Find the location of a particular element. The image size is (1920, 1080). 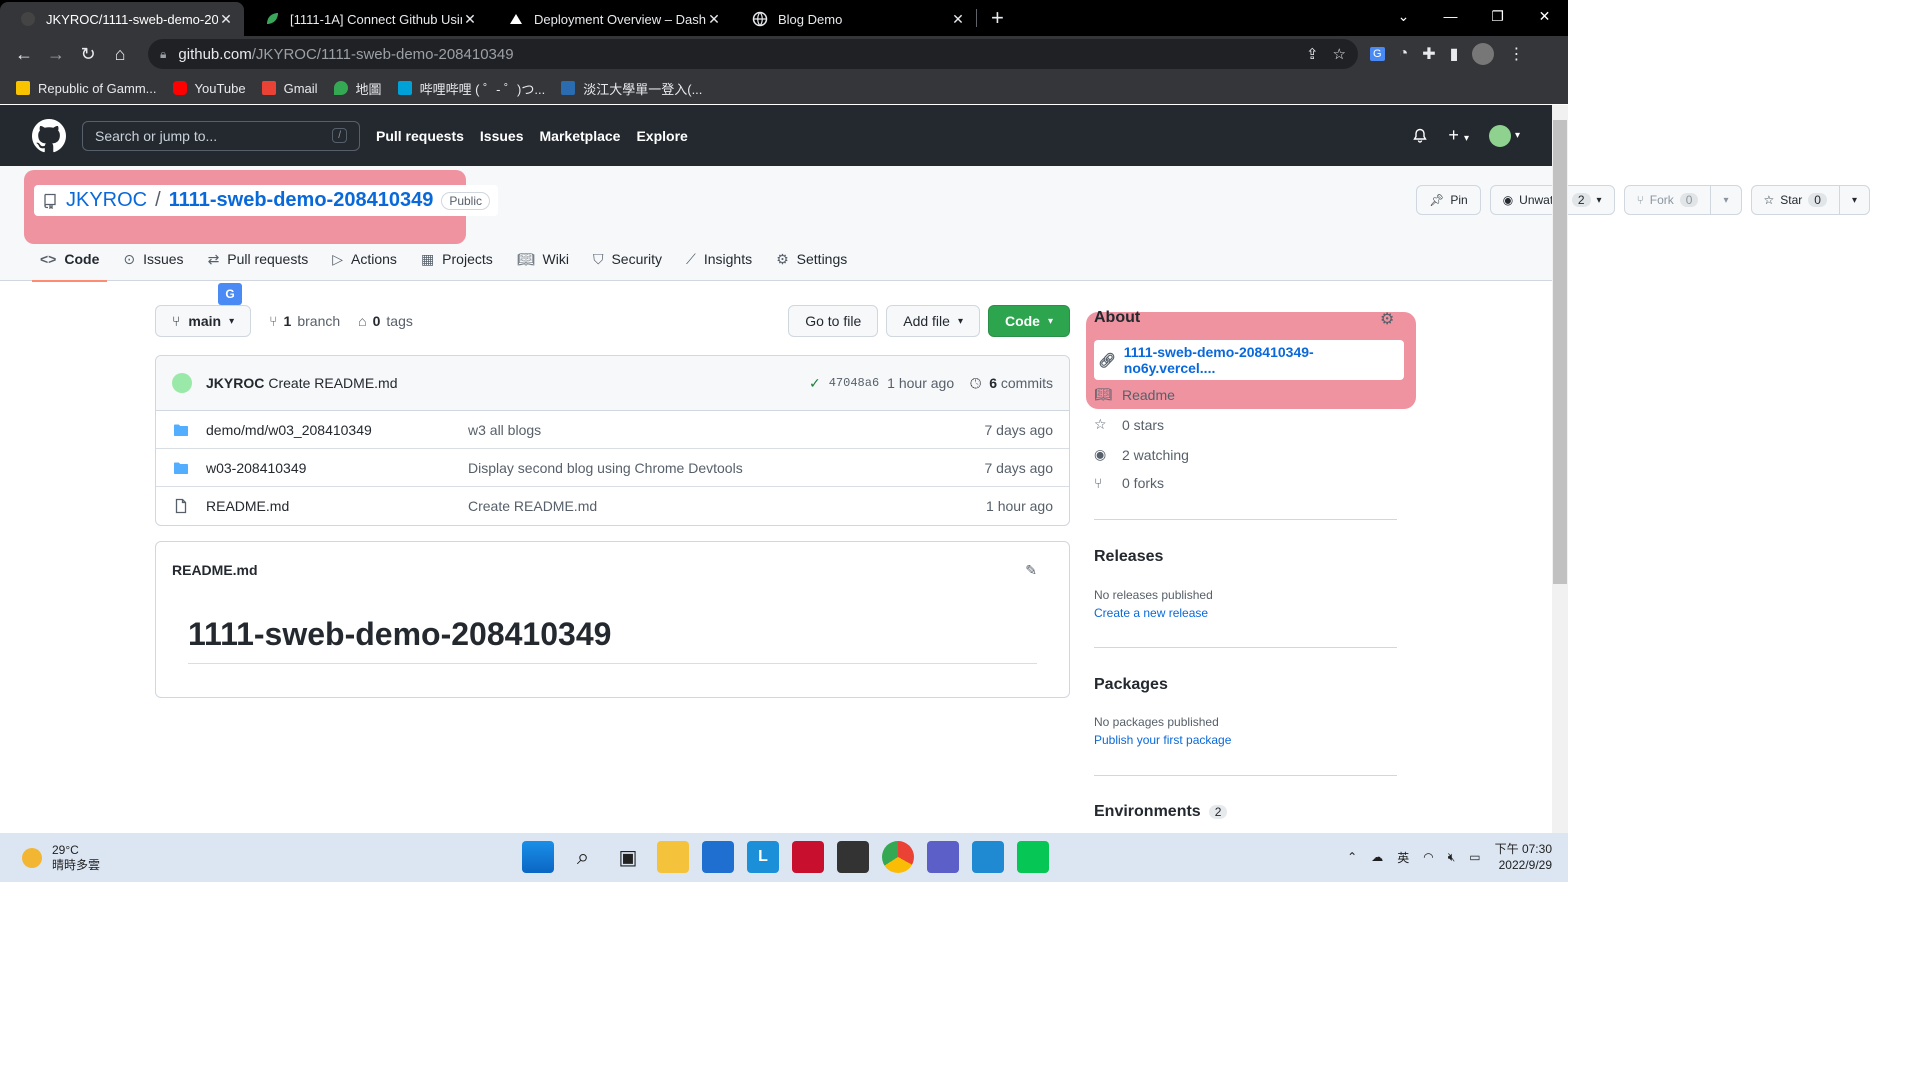

star-button: ☆ Star 0 ▾ is located at coordinates (1810, 200).